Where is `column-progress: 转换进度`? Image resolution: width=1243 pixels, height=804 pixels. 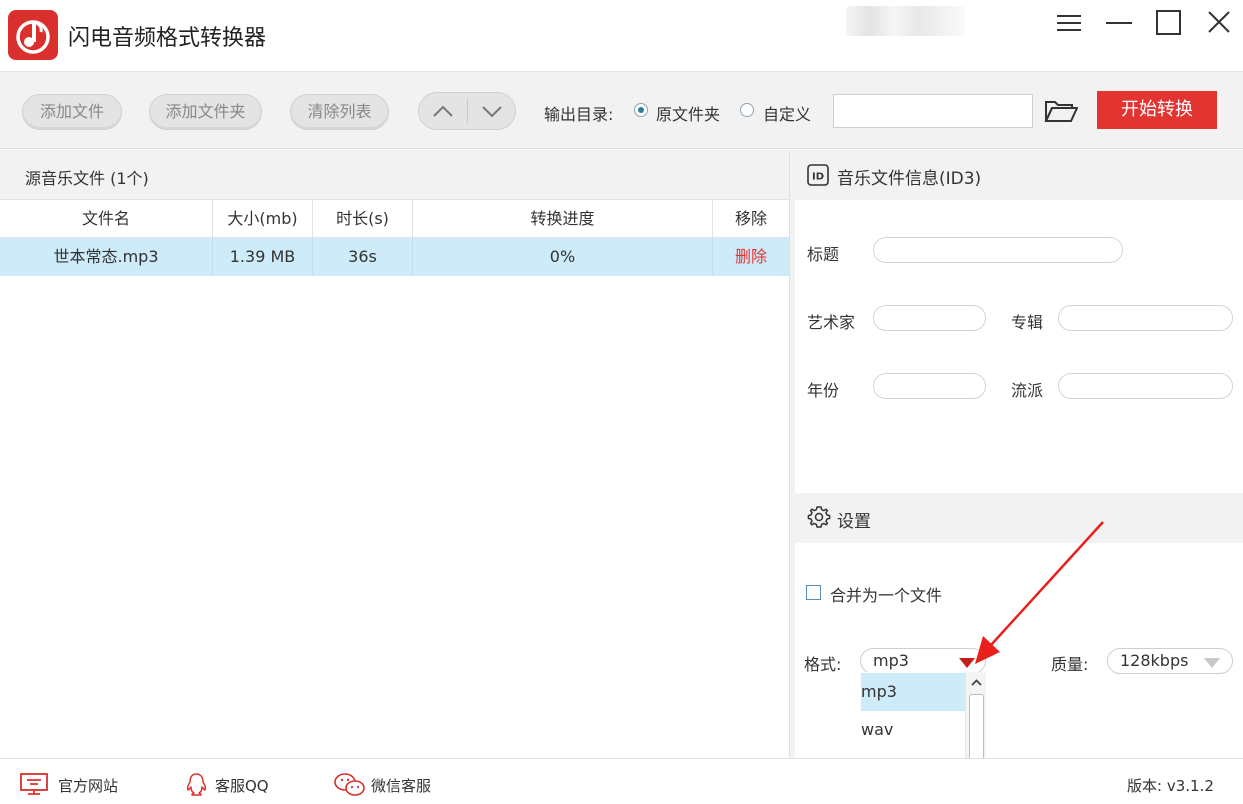 column-progress: 转换进度 is located at coordinates (563, 219).